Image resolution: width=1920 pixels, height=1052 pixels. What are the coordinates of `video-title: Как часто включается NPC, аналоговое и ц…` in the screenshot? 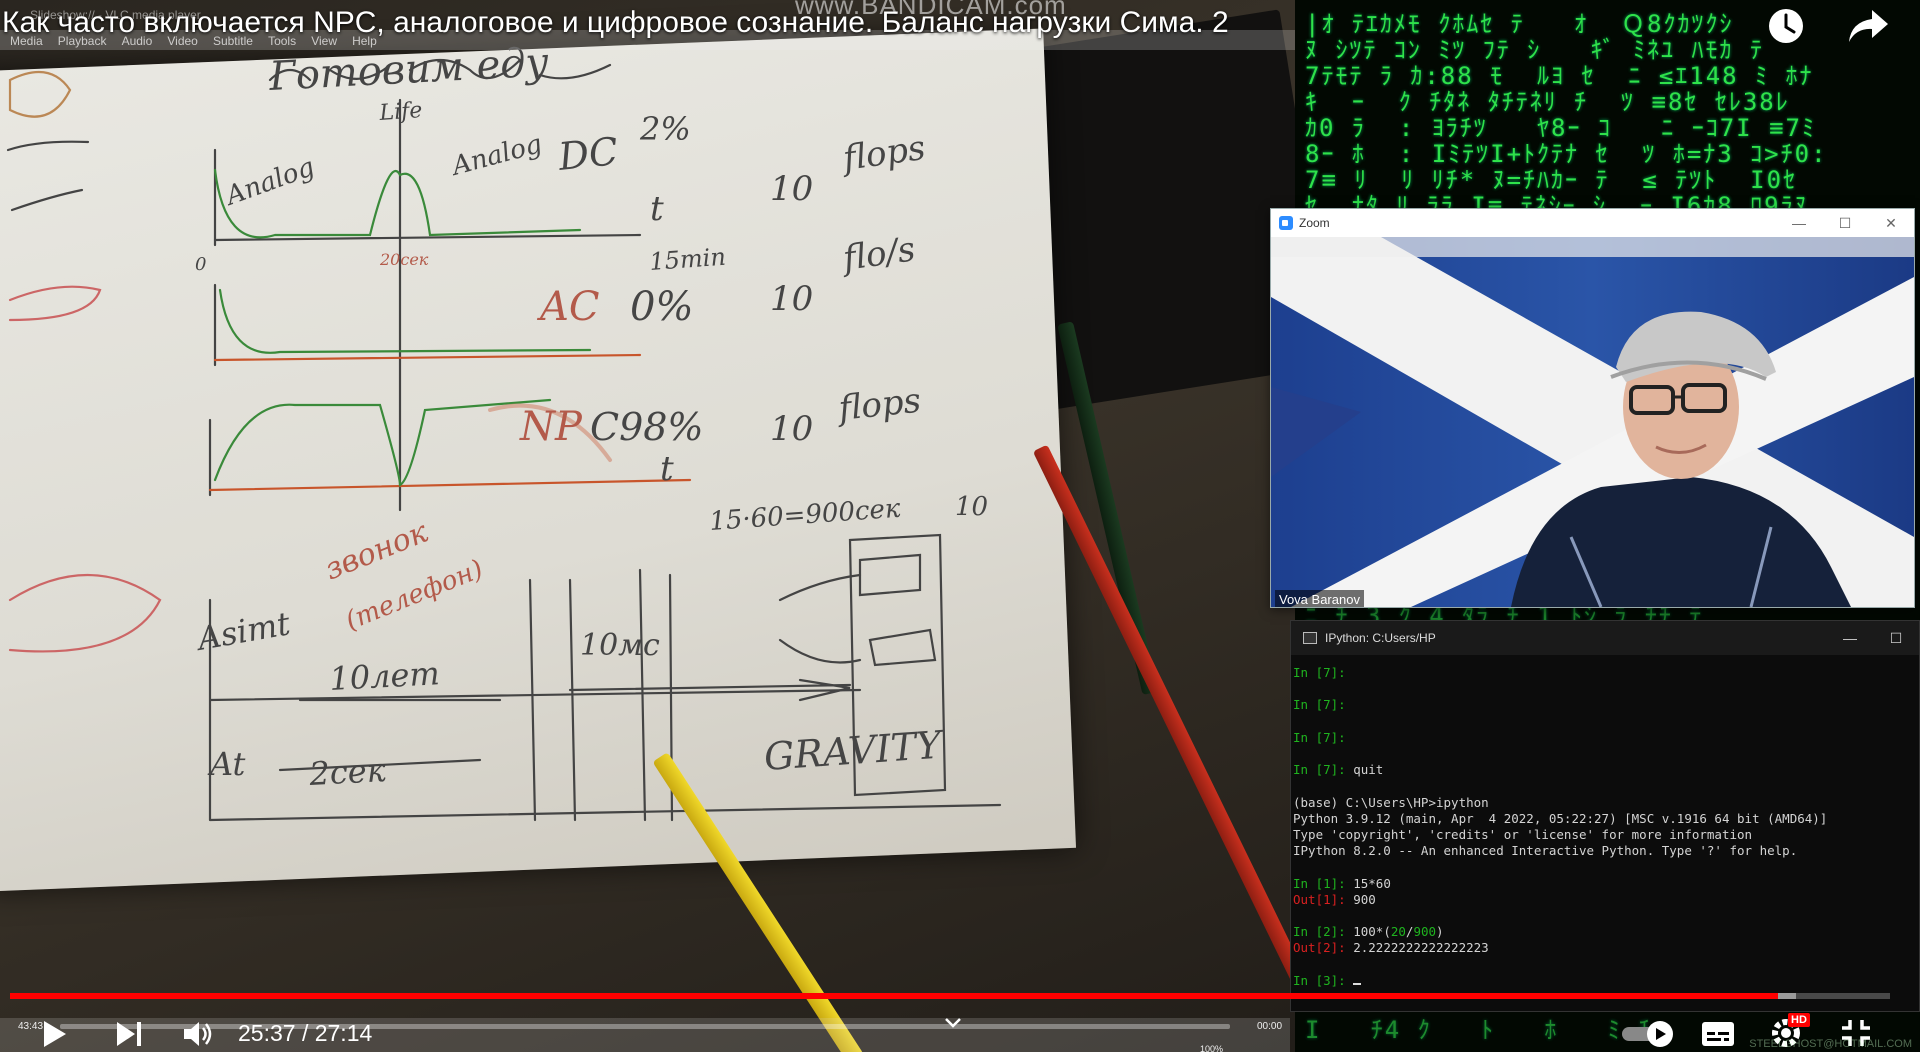 It's located at (615, 22).